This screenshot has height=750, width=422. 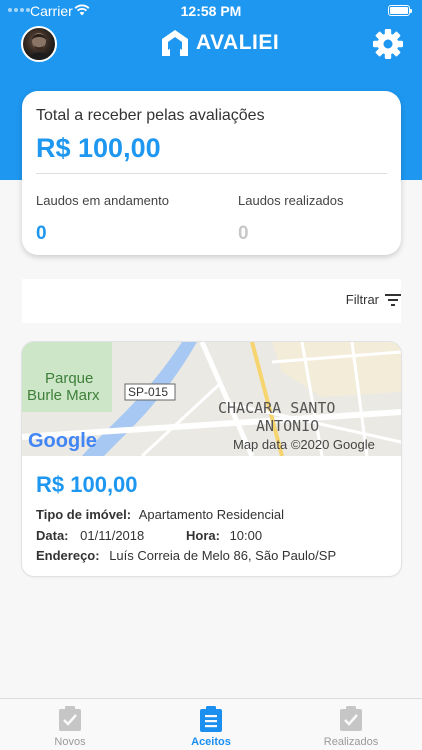 What do you see at coordinates (246, 535) in the screenshot?
I see `time-value: 10:00` at bounding box center [246, 535].